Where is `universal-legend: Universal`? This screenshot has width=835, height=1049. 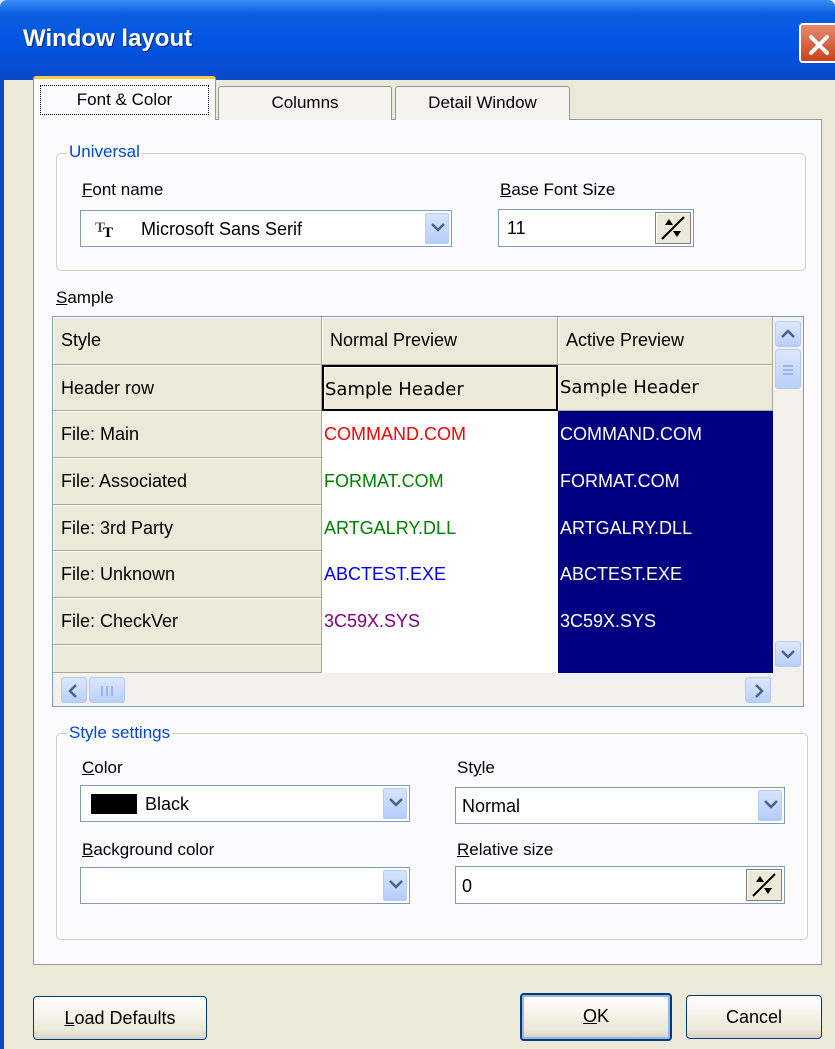 universal-legend: Universal is located at coordinates (104, 152).